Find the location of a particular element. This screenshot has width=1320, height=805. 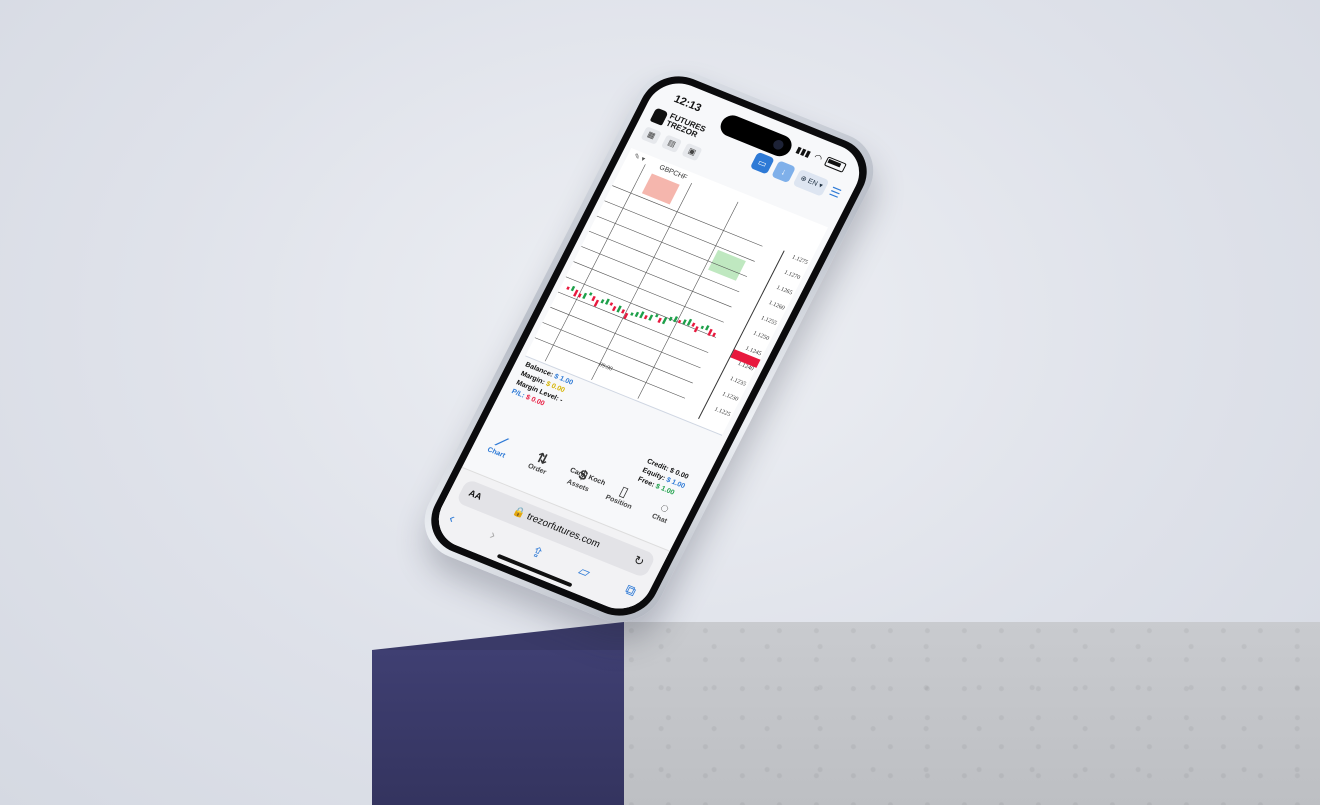

bookmarks-icon: ▱ is located at coordinates (584, 571).